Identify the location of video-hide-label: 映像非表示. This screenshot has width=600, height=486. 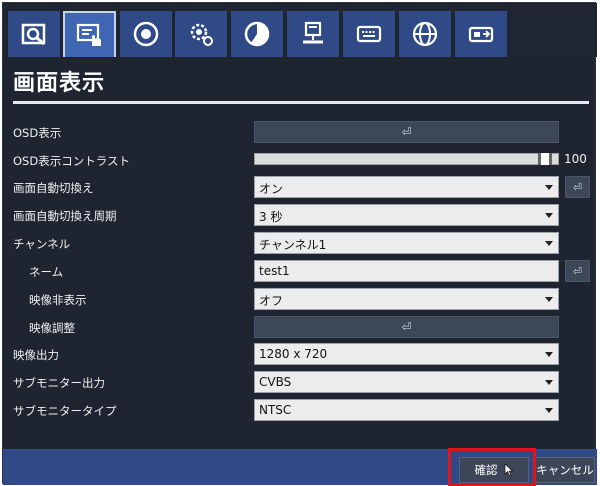
(58, 300).